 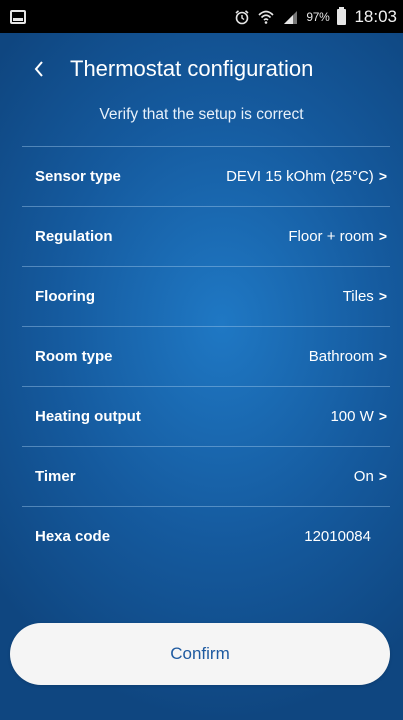 What do you see at coordinates (206, 236) in the screenshot?
I see `setting-row-regulation: Regulation Floor + room >` at bounding box center [206, 236].